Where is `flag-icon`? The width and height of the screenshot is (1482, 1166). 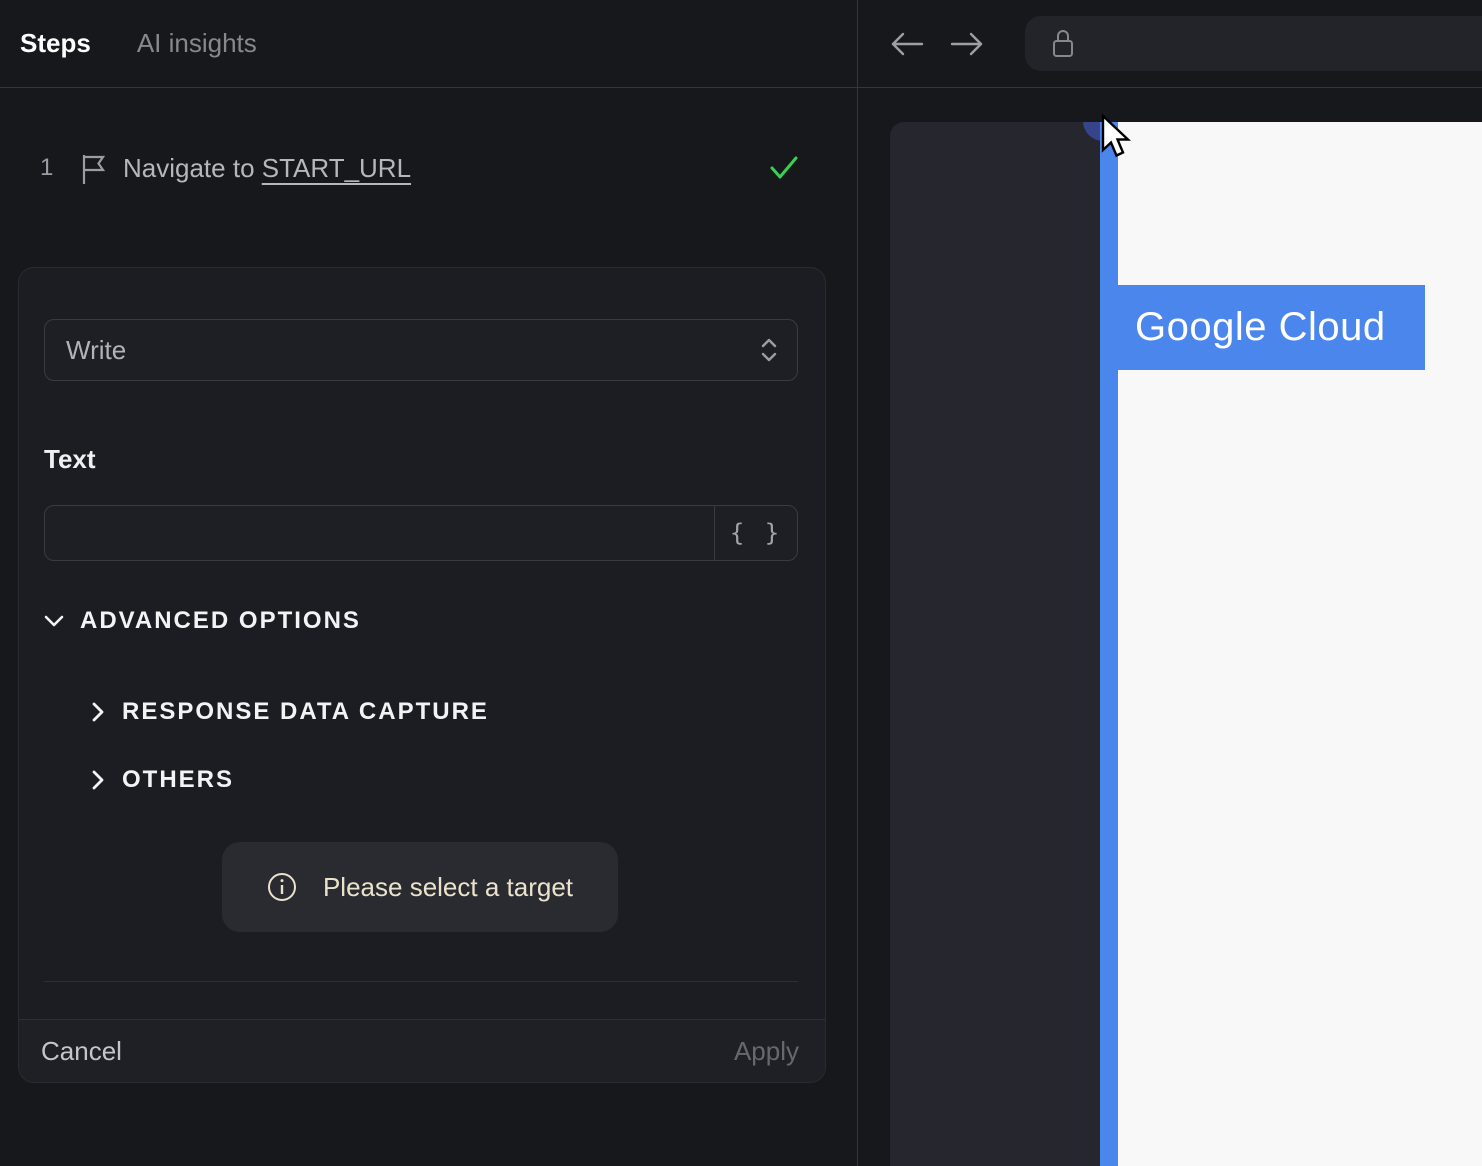
flag-icon is located at coordinates (94, 170).